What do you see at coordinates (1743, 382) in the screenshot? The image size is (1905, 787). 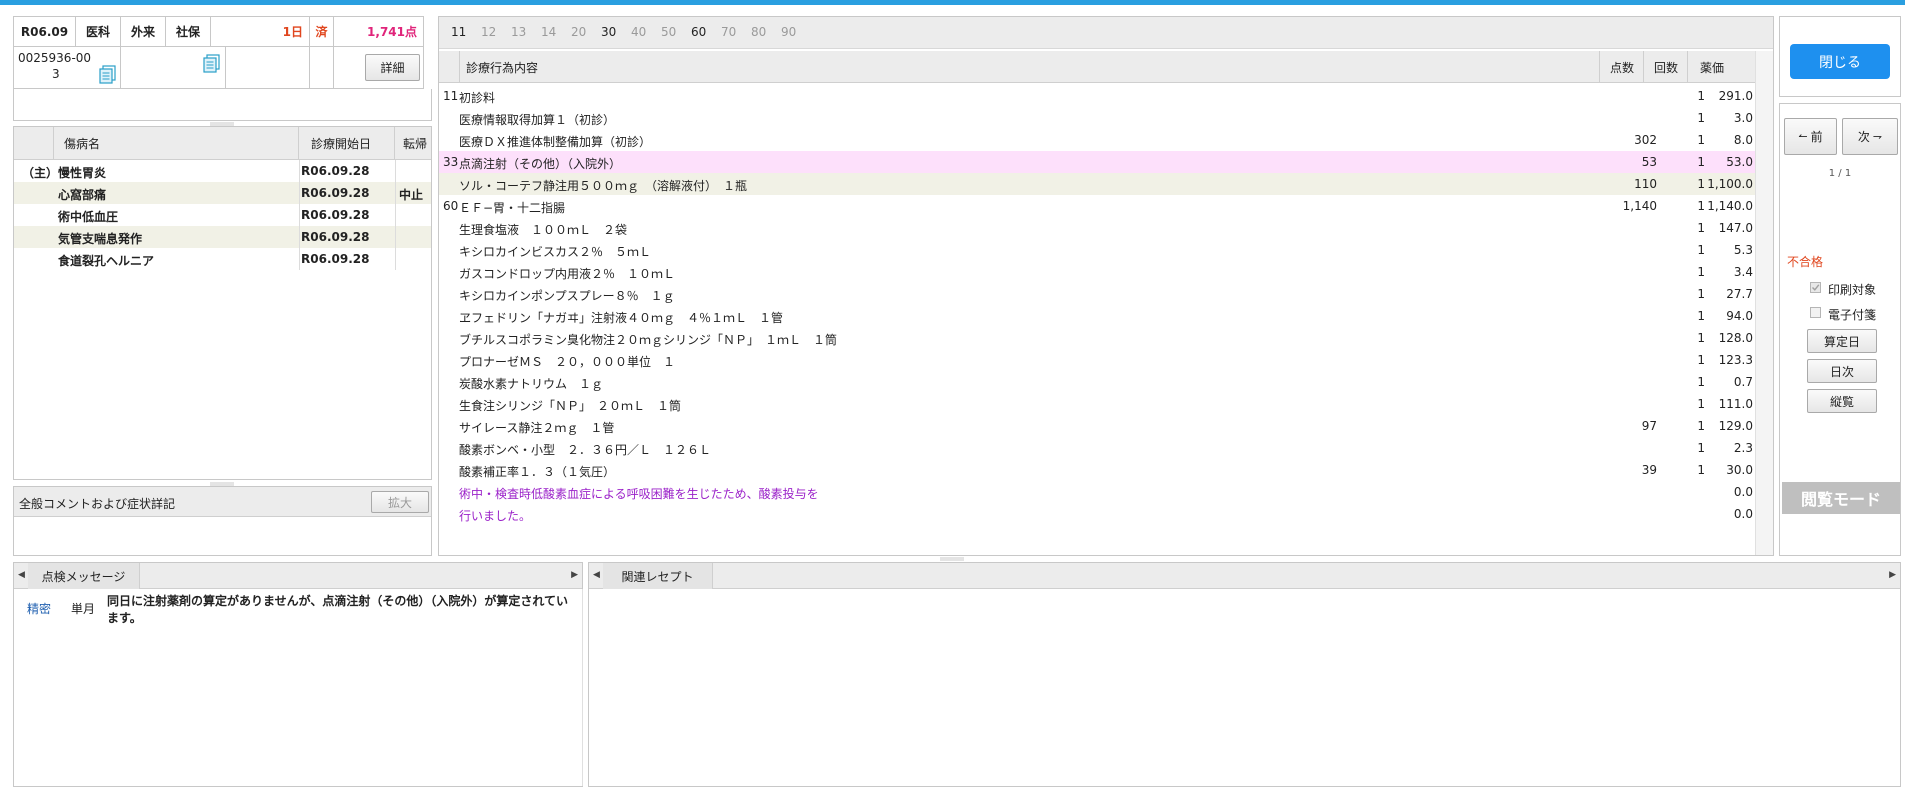 I see `row-price: 0.7` at bounding box center [1743, 382].